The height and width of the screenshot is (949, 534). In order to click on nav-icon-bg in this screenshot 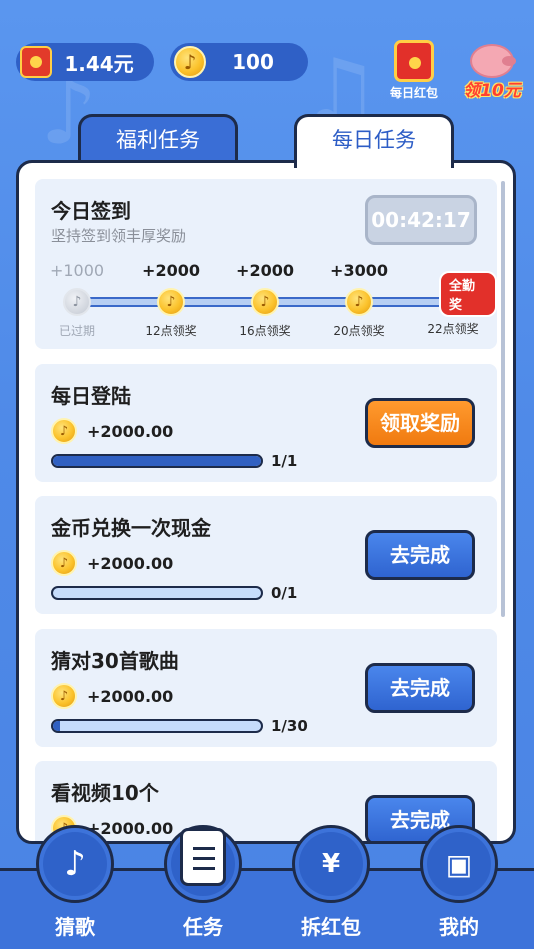, I will do `click(203, 862)`.